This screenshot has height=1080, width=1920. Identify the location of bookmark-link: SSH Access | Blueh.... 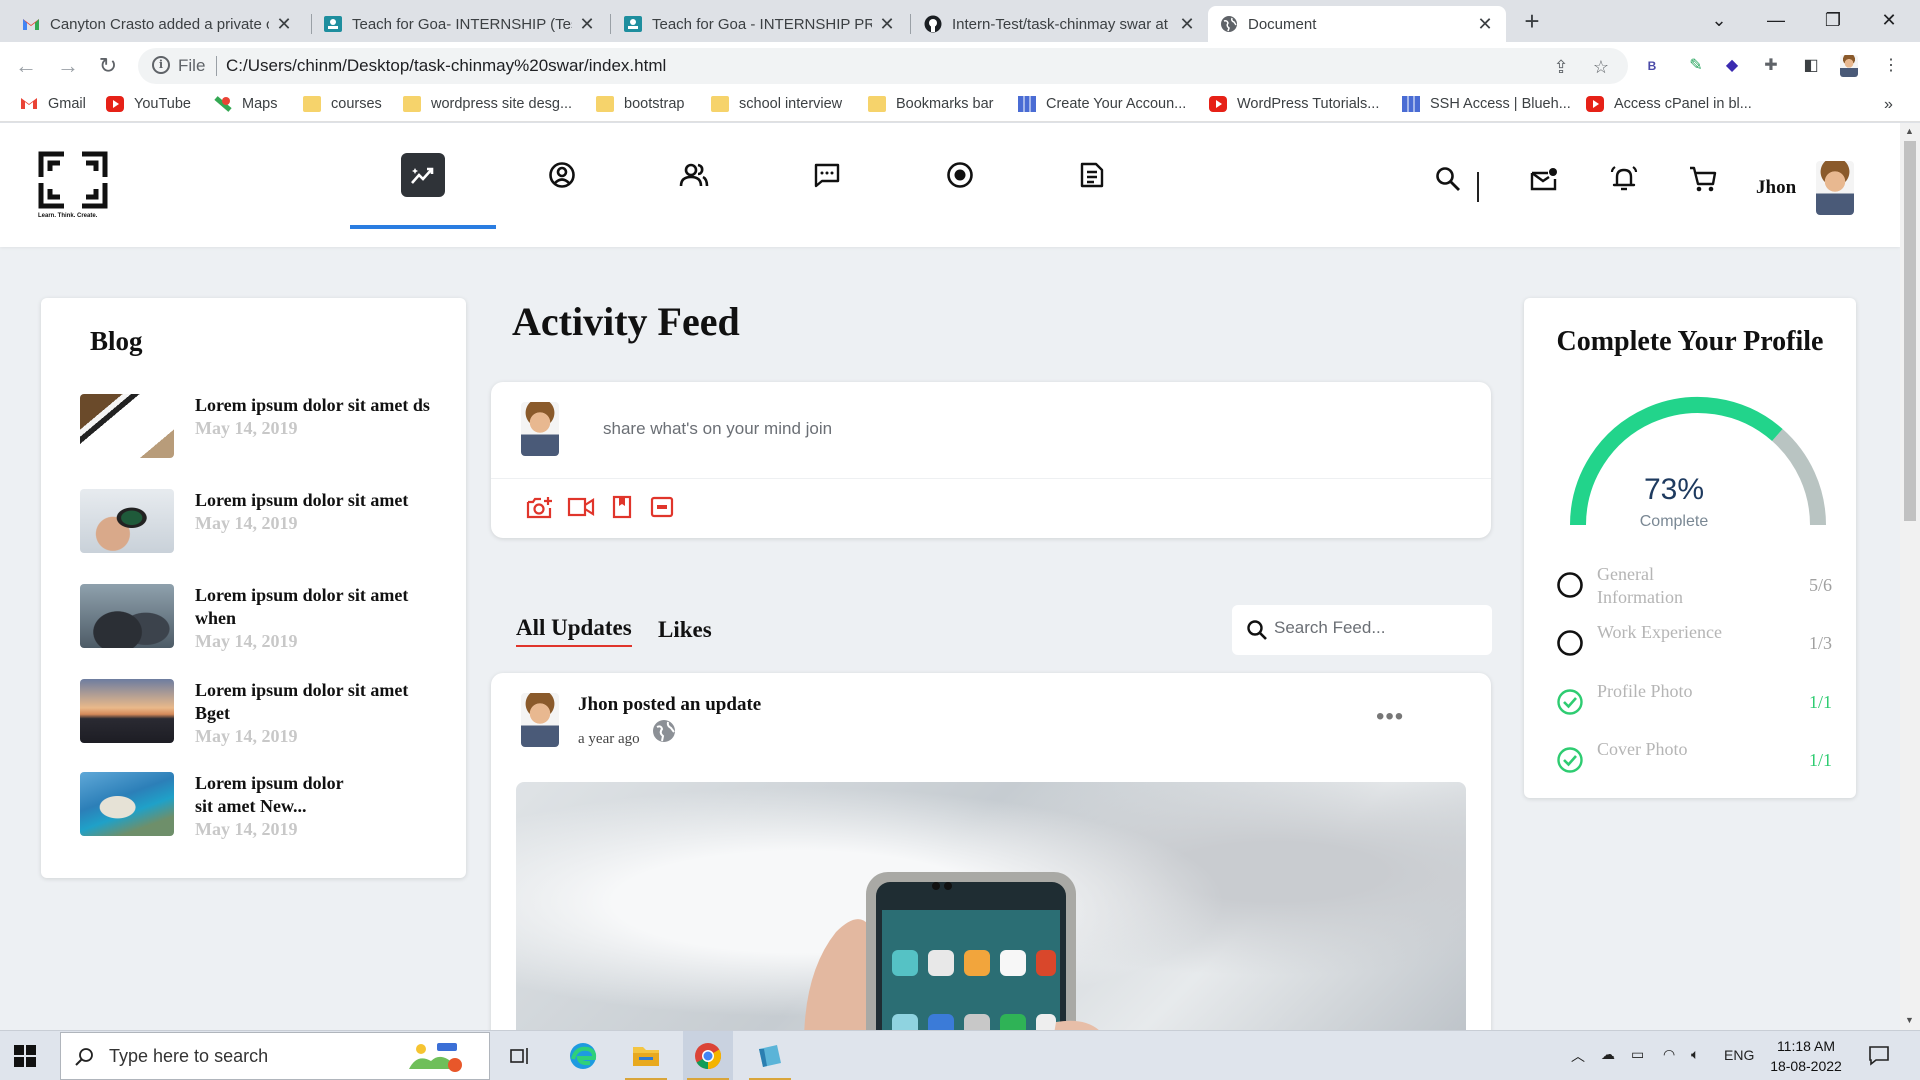
(1486, 104).